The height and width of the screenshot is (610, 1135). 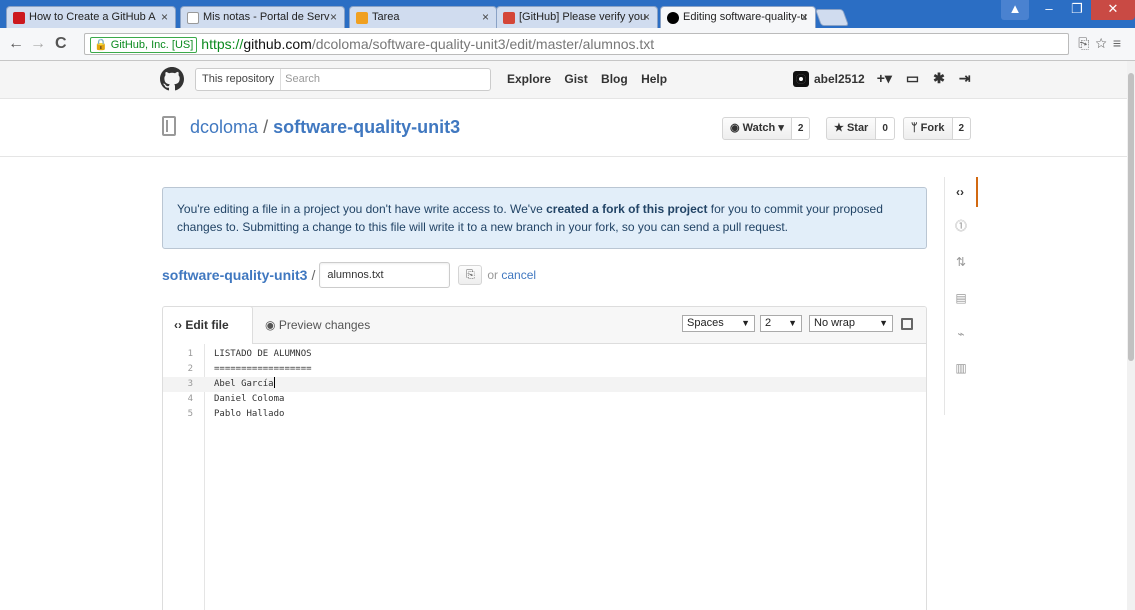 I want to click on browser-tab: How to Create a GitHub A ×, so click(x=91, y=17).